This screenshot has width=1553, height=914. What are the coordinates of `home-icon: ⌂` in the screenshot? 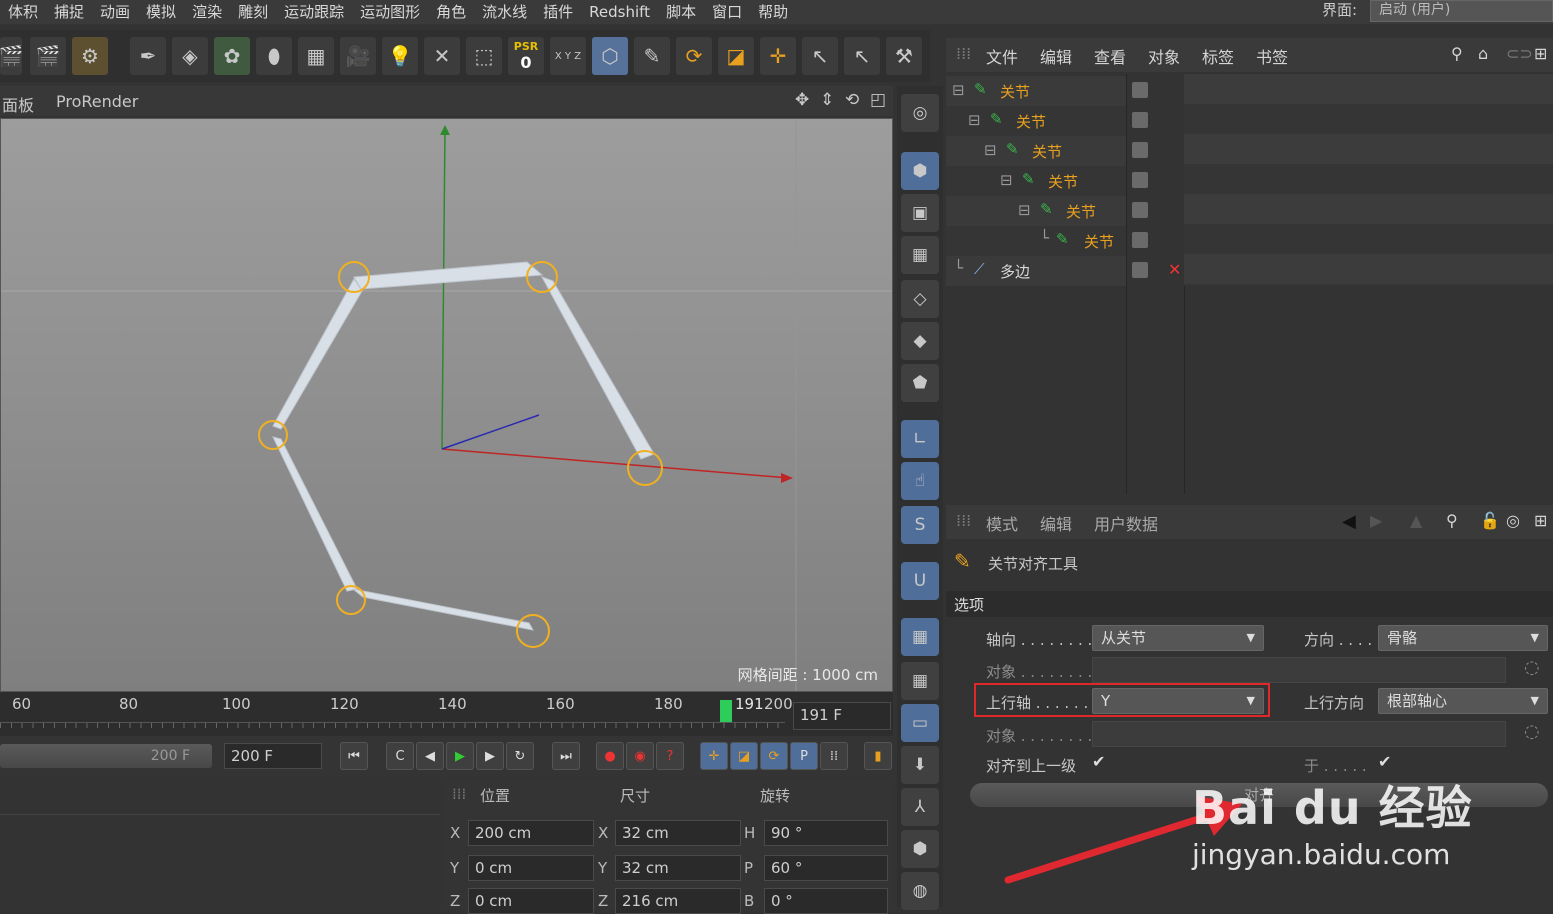 It's located at (1483, 53).